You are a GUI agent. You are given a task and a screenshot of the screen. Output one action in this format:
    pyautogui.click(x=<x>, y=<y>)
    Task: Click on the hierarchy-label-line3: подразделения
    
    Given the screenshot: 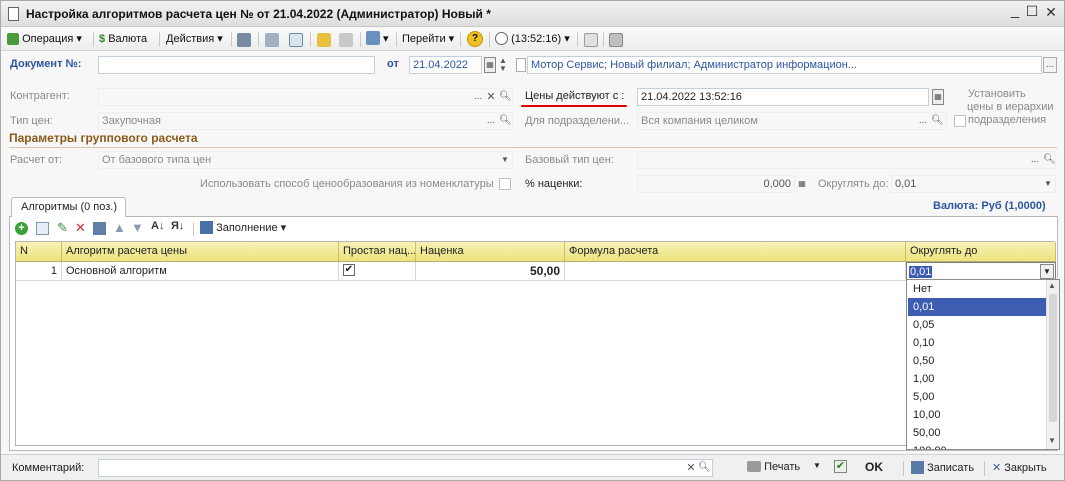 What is the action you would take?
    pyautogui.click(x=1007, y=120)
    